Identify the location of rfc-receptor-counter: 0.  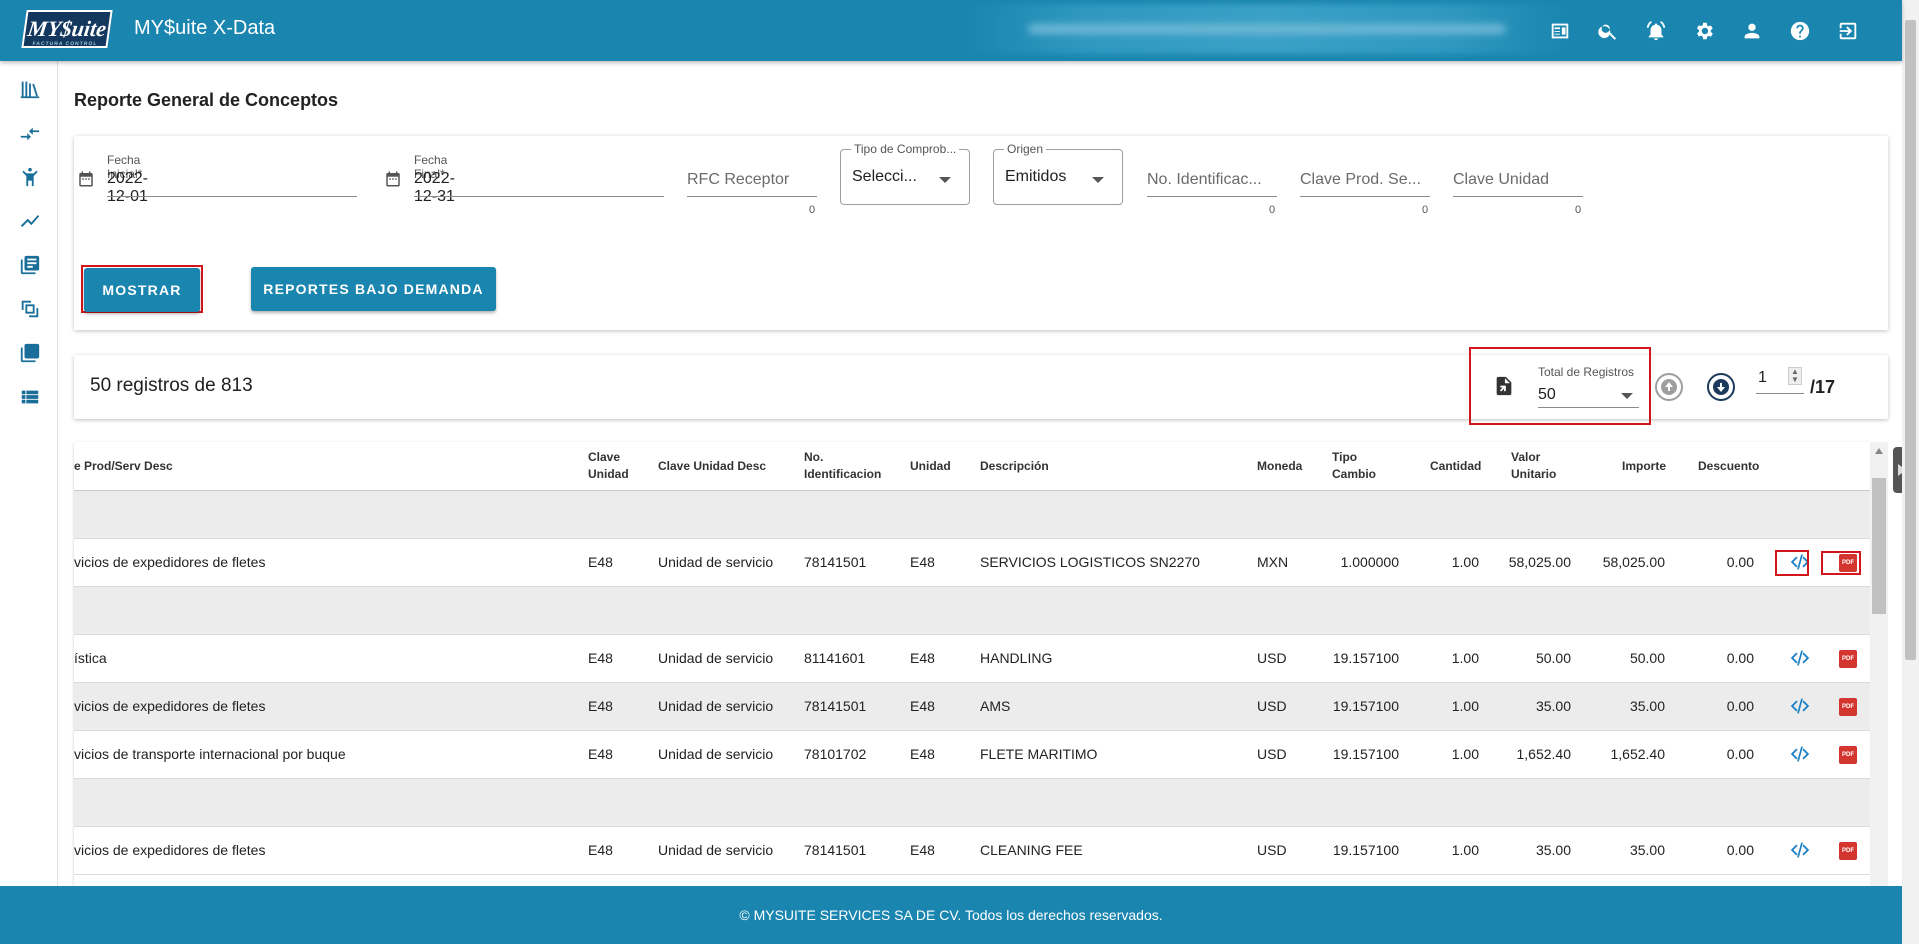
(812, 210).